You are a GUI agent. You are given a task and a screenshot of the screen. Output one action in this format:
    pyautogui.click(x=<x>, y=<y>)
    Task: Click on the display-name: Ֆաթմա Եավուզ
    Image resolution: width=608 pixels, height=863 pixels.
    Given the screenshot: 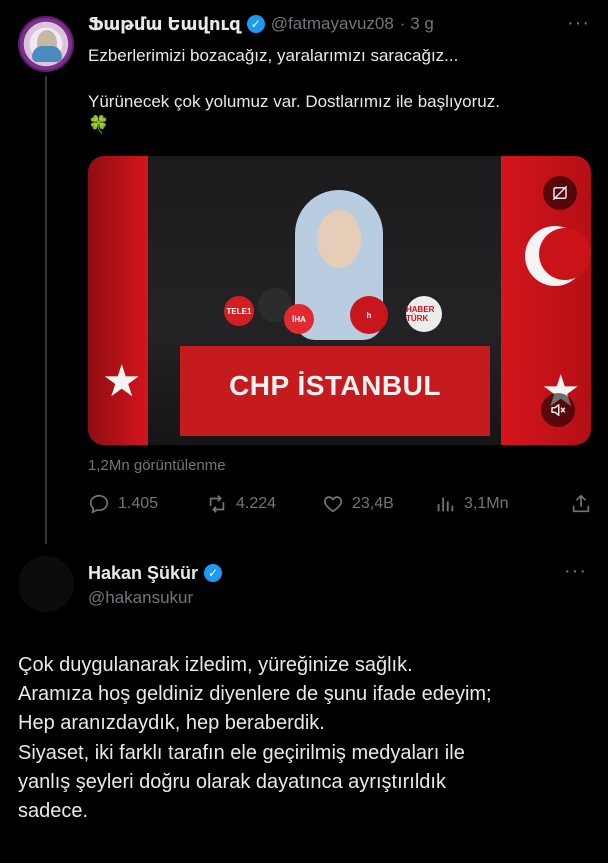 What is the action you would take?
    pyautogui.click(x=164, y=24)
    